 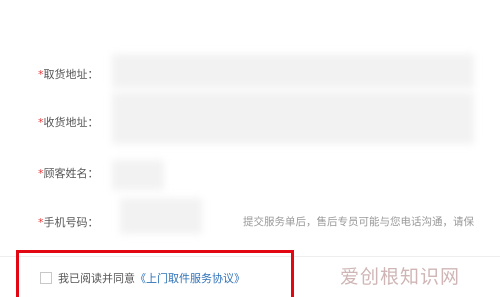 I want to click on pickup-address-field, so click(x=293, y=71).